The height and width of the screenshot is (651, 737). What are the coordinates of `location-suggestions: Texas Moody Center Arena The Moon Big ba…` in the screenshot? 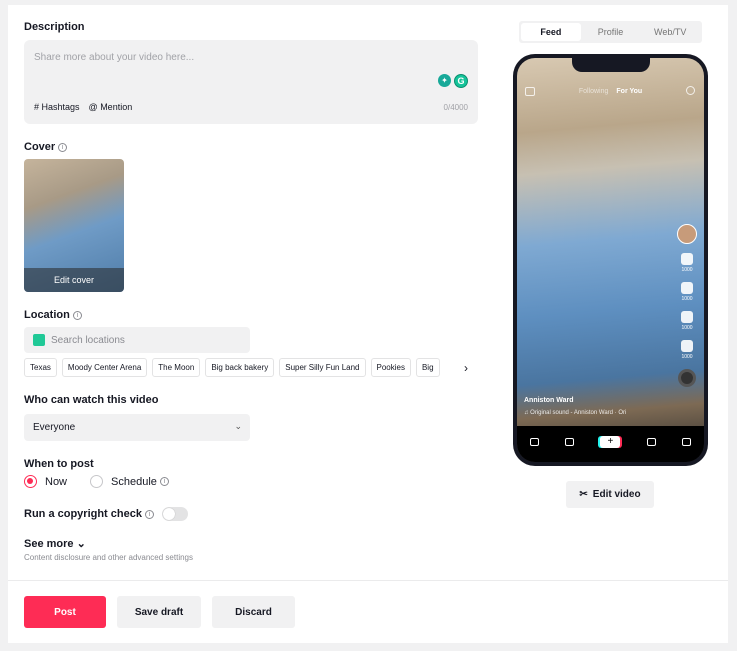 It's located at (250, 368).